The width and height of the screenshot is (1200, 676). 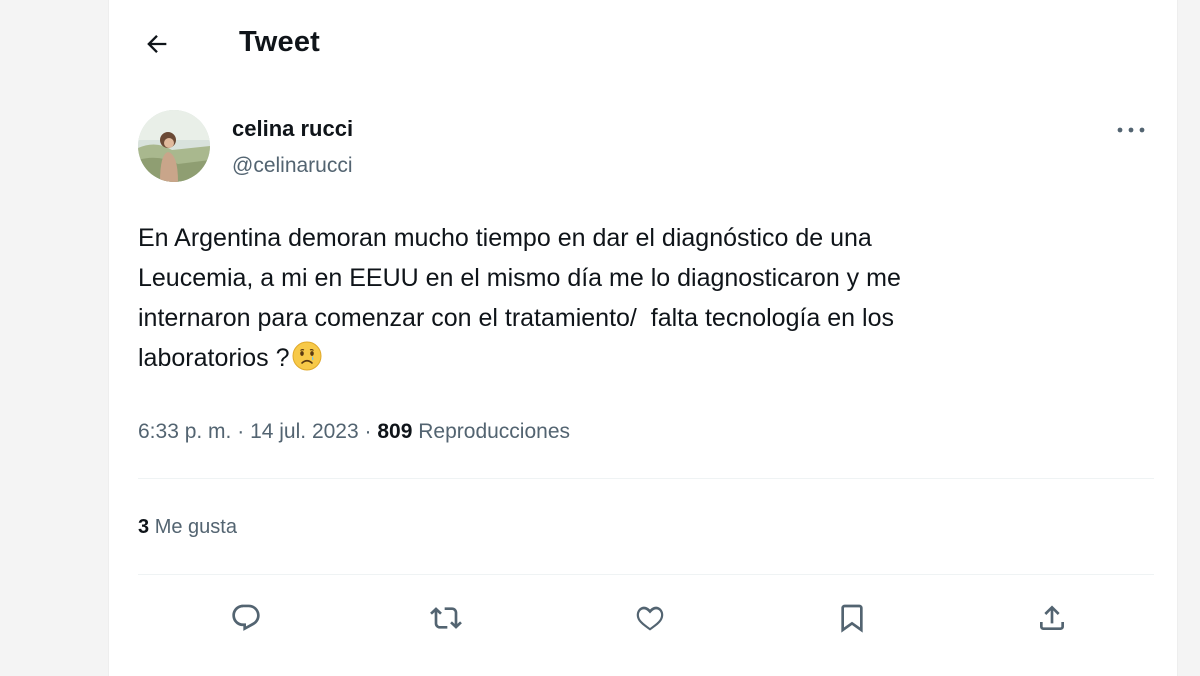 What do you see at coordinates (292, 166) in the screenshot?
I see `author-handle: @celinarucci` at bounding box center [292, 166].